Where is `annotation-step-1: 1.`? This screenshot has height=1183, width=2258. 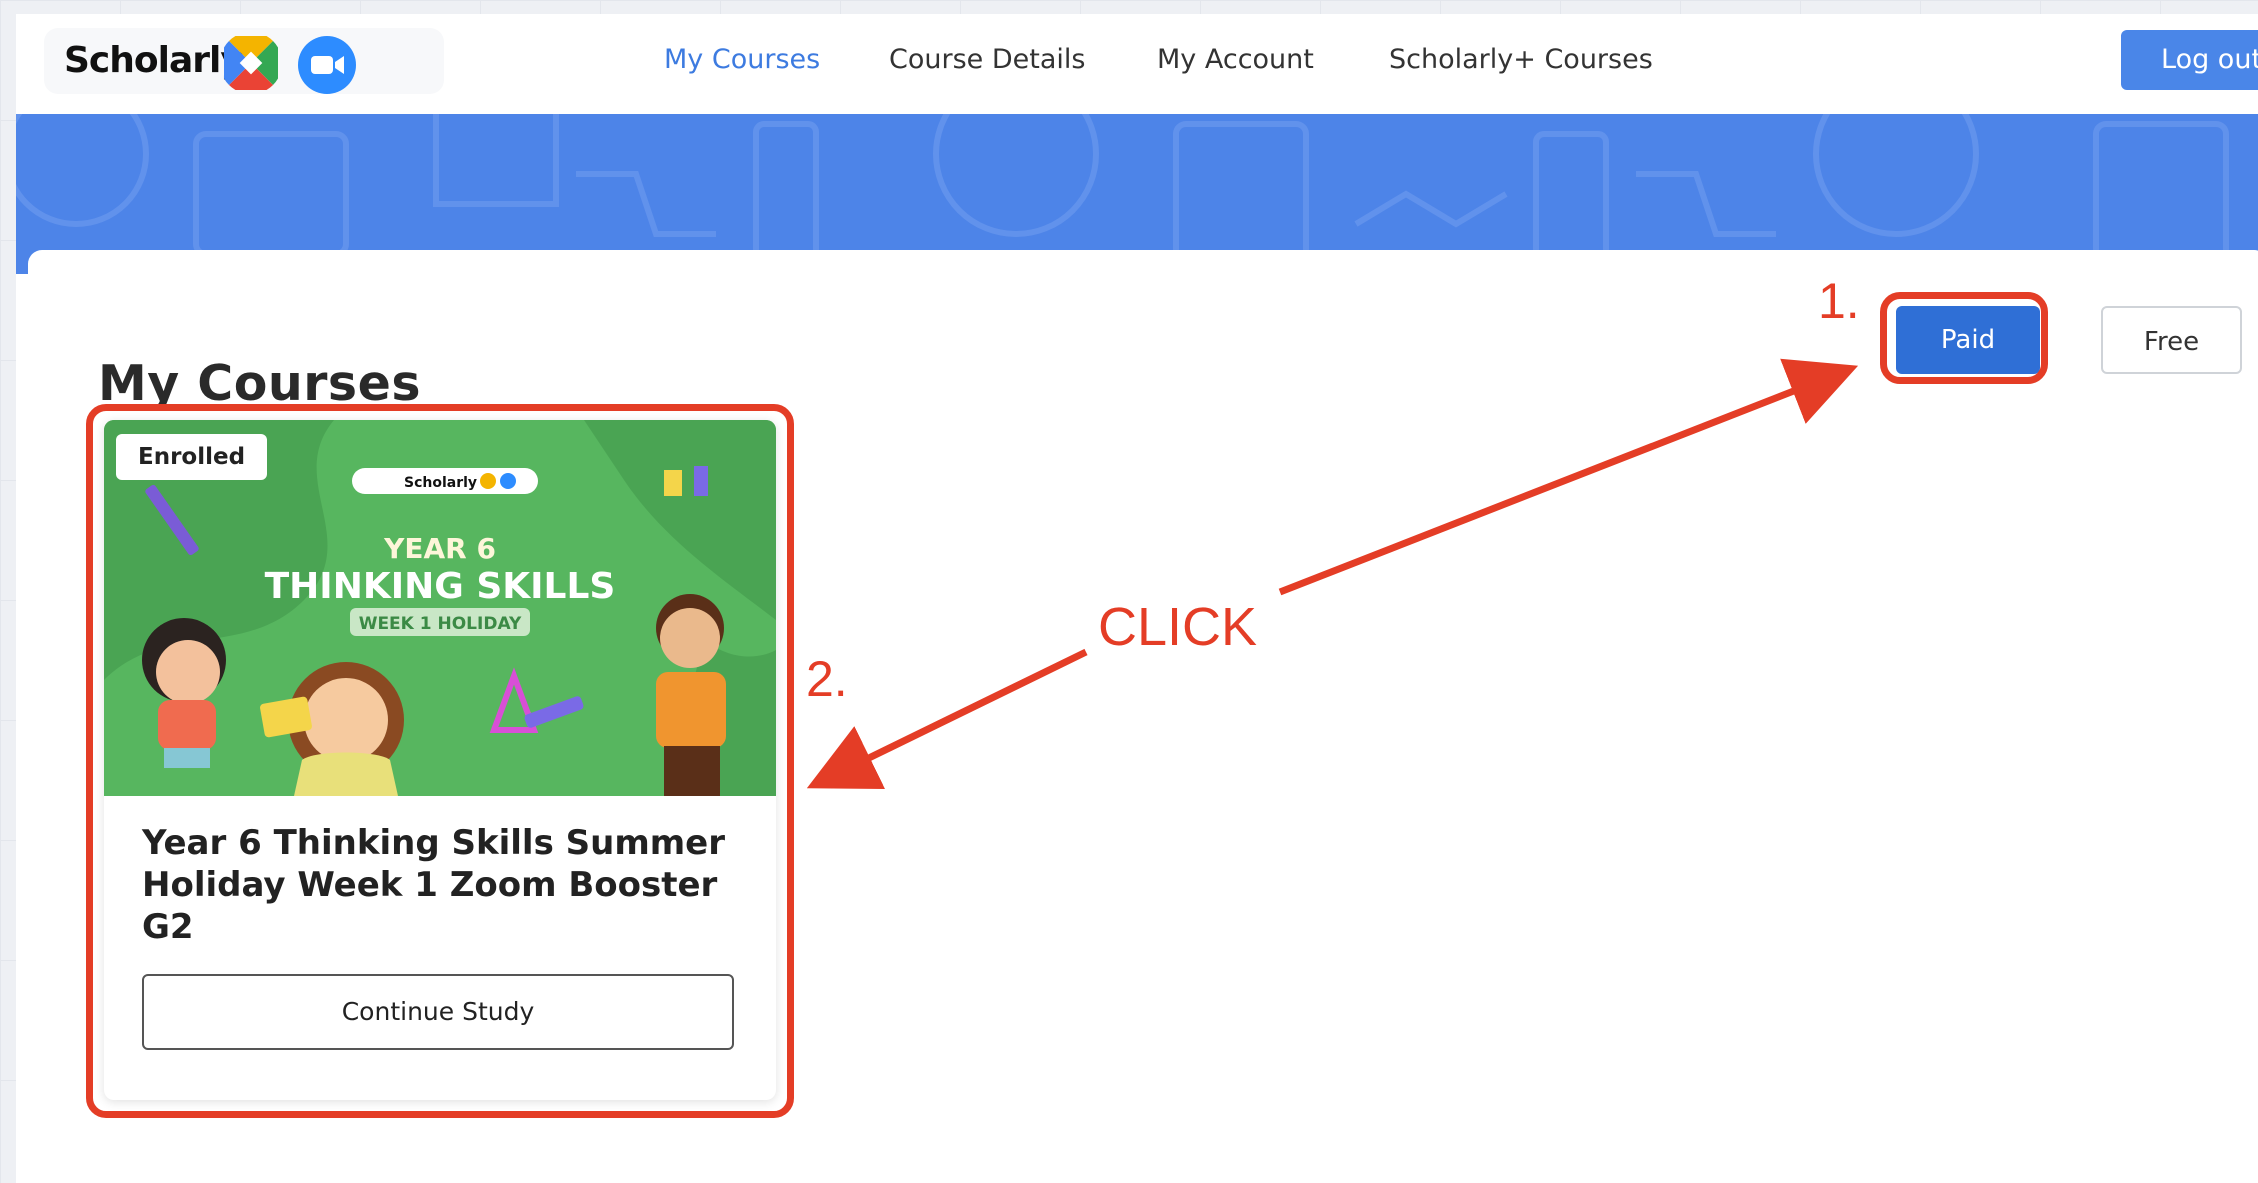
annotation-step-1: 1. is located at coordinates (1839, 301).